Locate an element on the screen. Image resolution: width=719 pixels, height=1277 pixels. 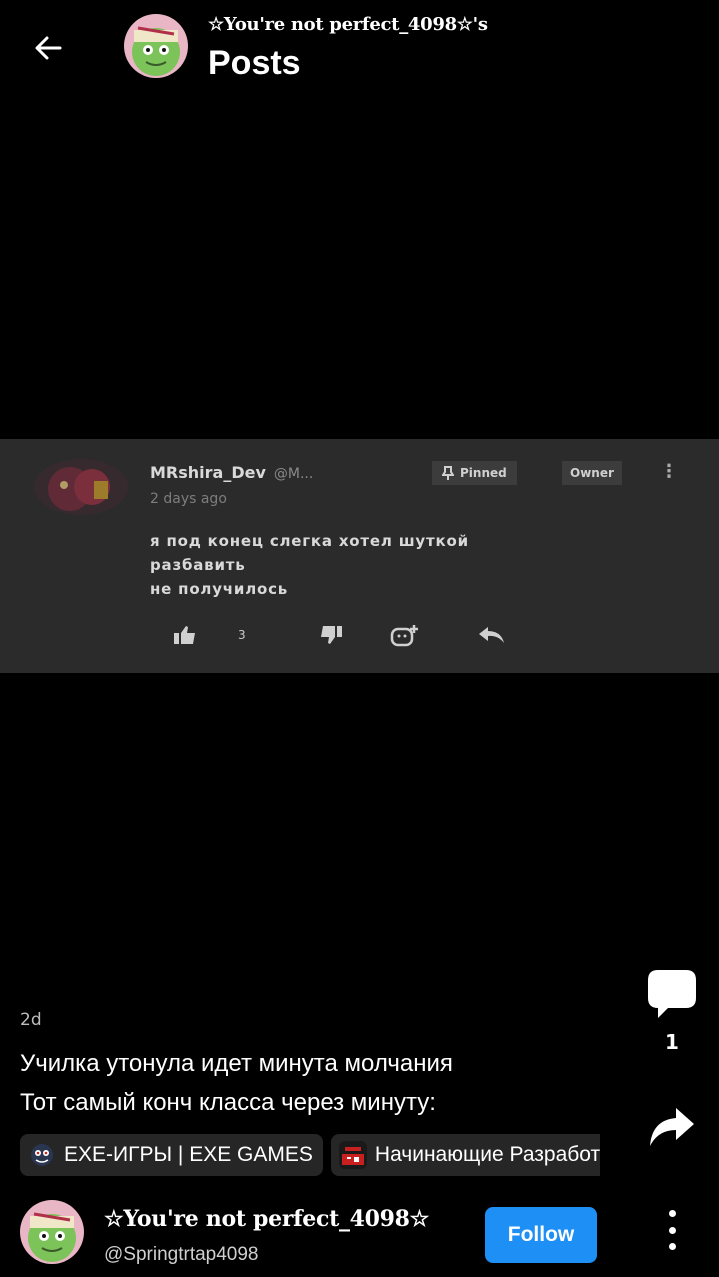
comment-time: 2 days ago is located at coordinates (188, 499).